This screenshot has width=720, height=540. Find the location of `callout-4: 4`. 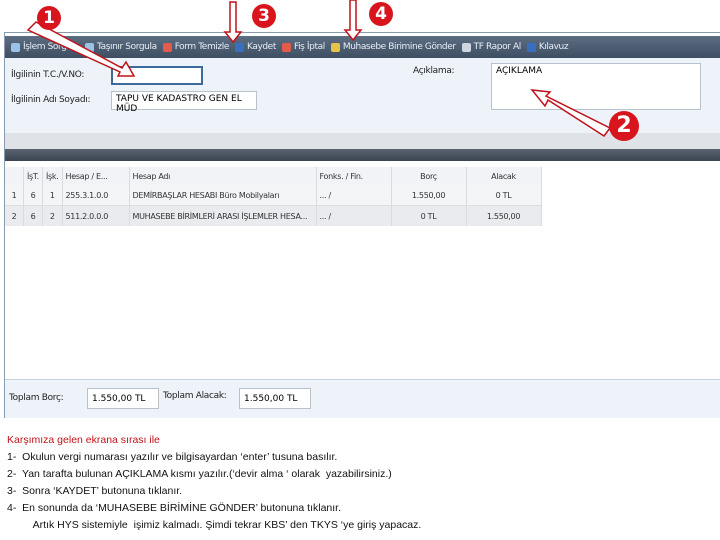

callout-4: 4 is located at coordinates (381, 14).